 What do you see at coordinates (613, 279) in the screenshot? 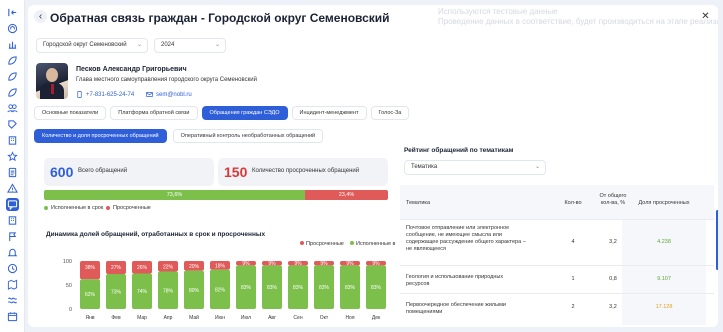
I see `table-cell-share: 0,8` at bounding box center [613, 279].